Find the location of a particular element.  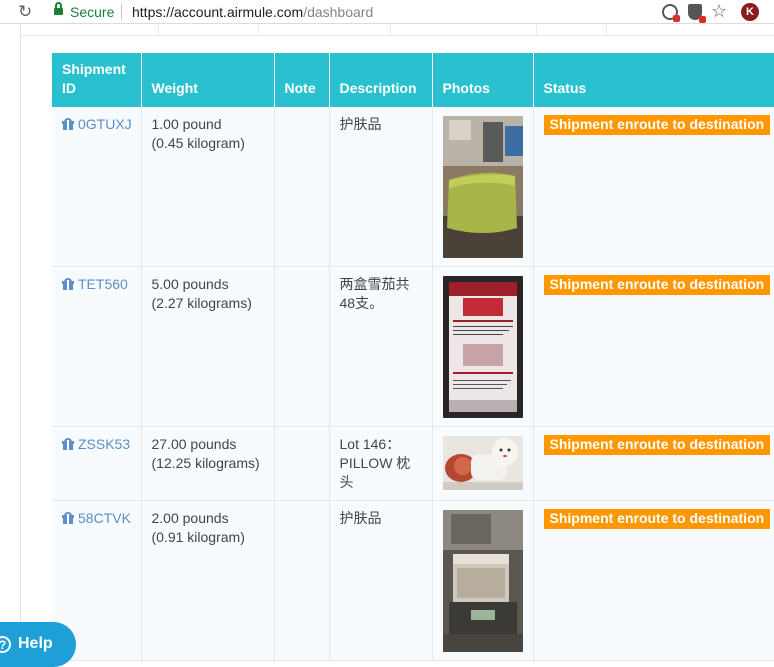

shipment-link: ZSSK53 is located at coordinates (96, 444).